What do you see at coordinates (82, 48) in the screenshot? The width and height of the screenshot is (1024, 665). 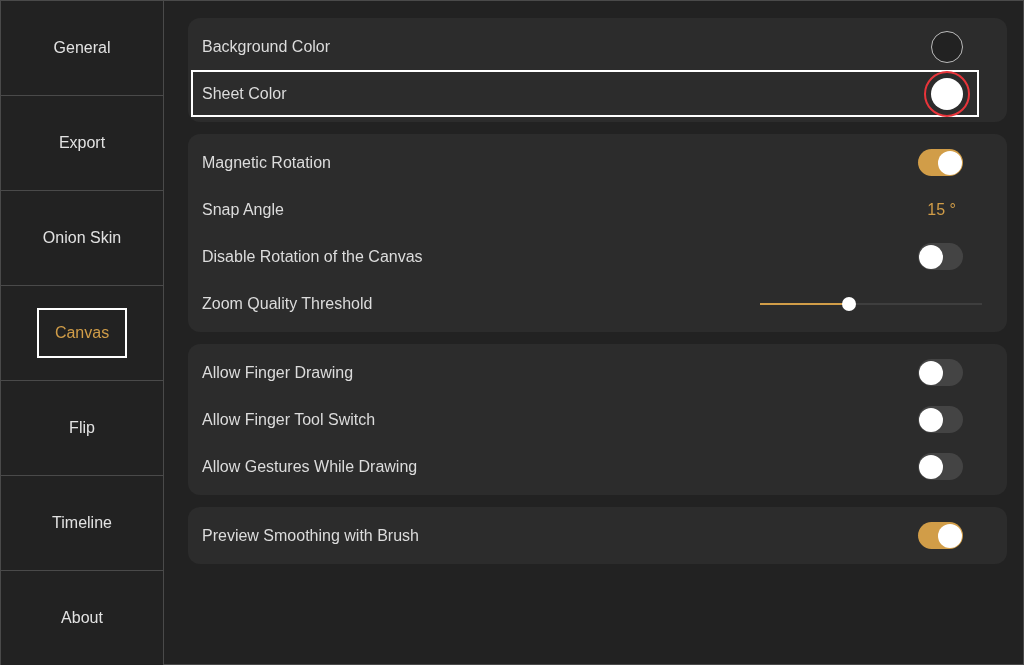 I see `sidebar-tab: General` at bounding box center [82, 48].